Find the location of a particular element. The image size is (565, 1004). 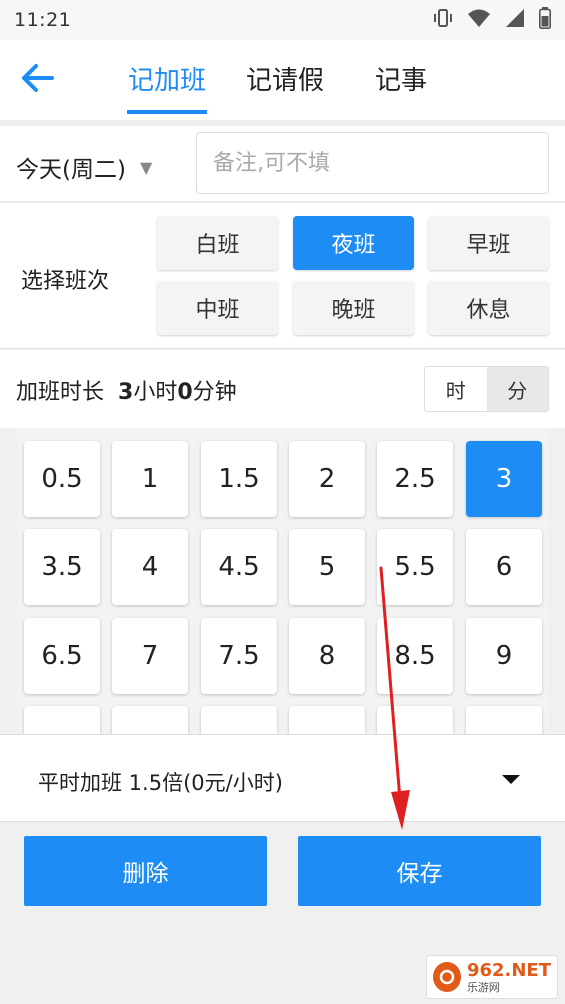

date-label: 今天(周二) is located at coordinates (71, 170).